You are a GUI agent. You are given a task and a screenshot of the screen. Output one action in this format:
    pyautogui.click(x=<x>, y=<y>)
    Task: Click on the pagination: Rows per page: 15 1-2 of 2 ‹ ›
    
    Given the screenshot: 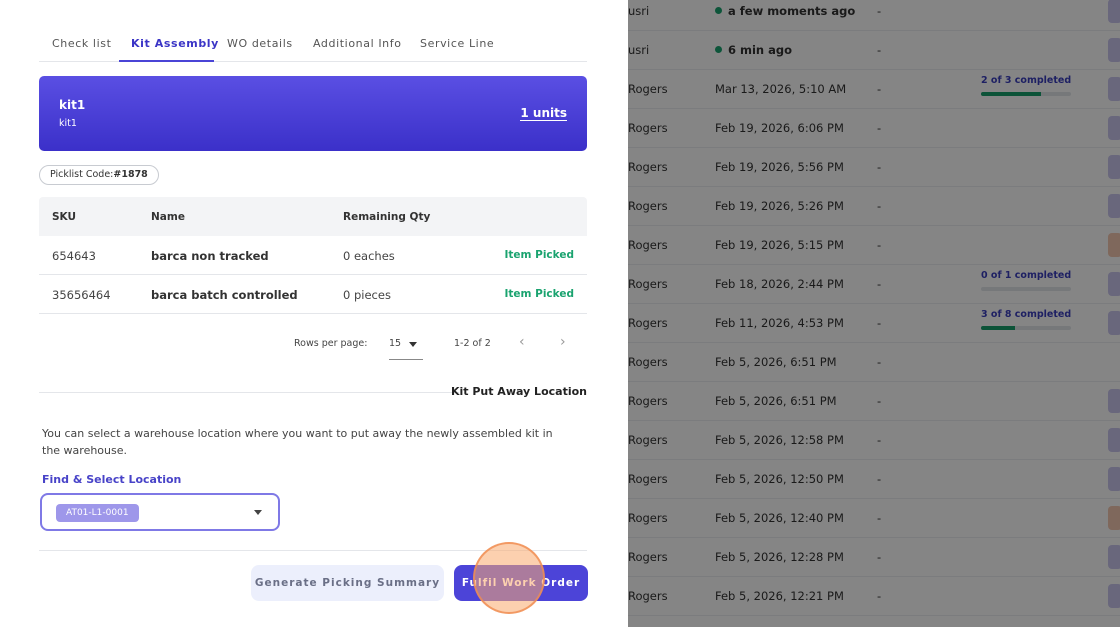 What is the action you would take?
    pyautogui.click(x=439, y=347)
    